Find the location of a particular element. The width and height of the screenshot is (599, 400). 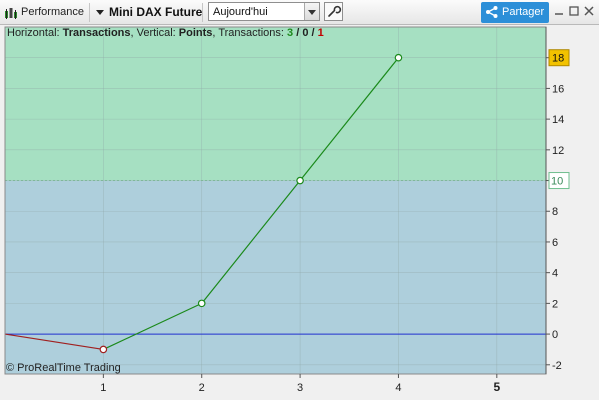

y-tick-label: 16 is located at coordinates (558, 89).